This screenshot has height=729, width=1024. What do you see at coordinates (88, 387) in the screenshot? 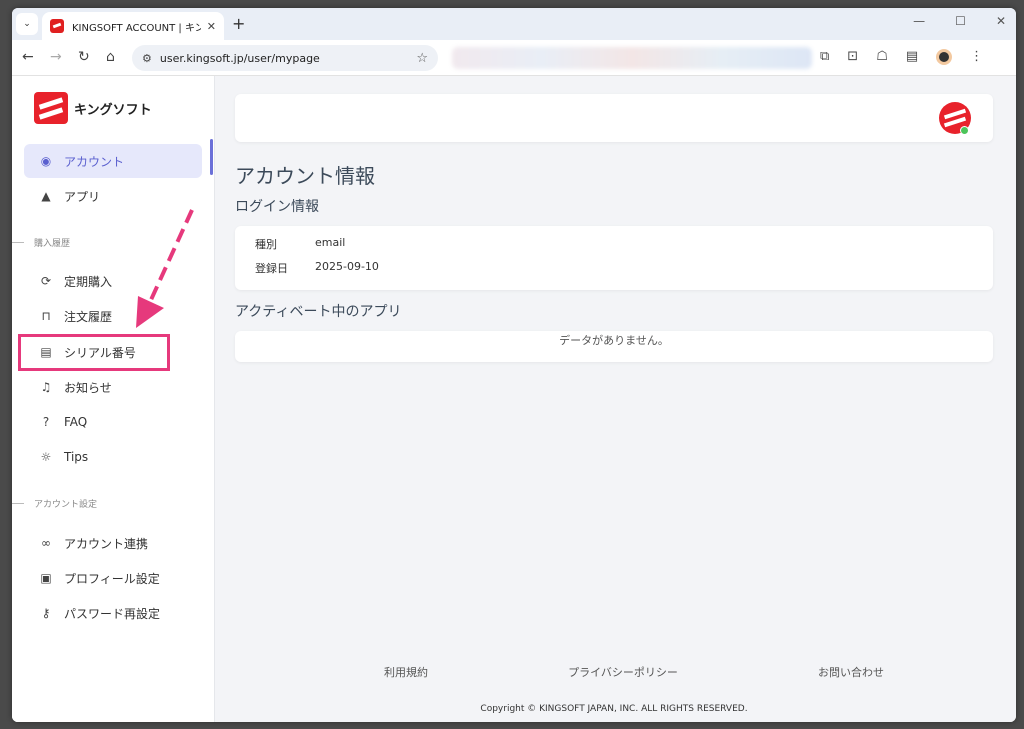
I see `sidebar-item-label: お知らせ` at bounding box center [88, 387].